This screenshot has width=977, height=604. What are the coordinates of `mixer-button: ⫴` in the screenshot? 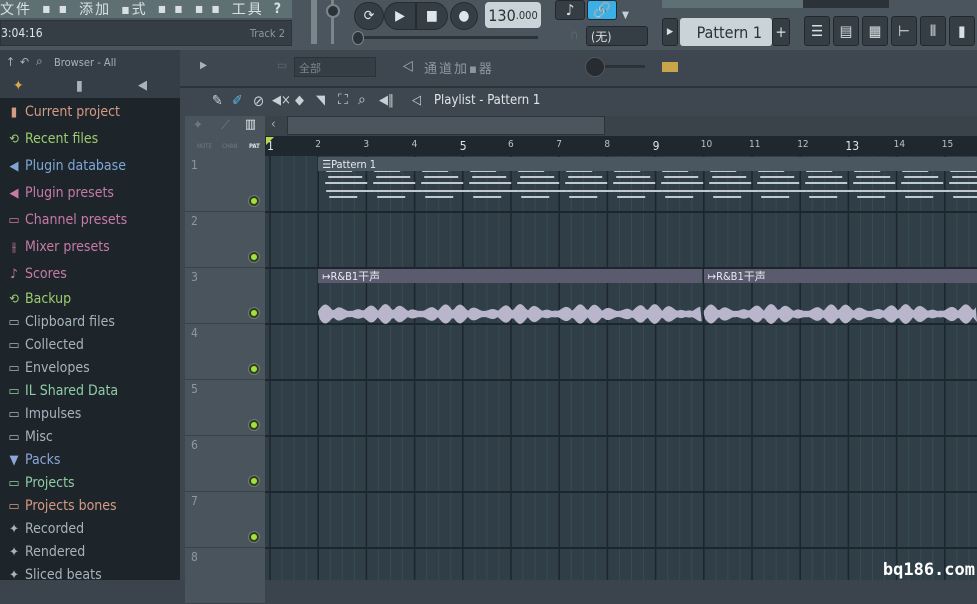 It's located at (933, 31).